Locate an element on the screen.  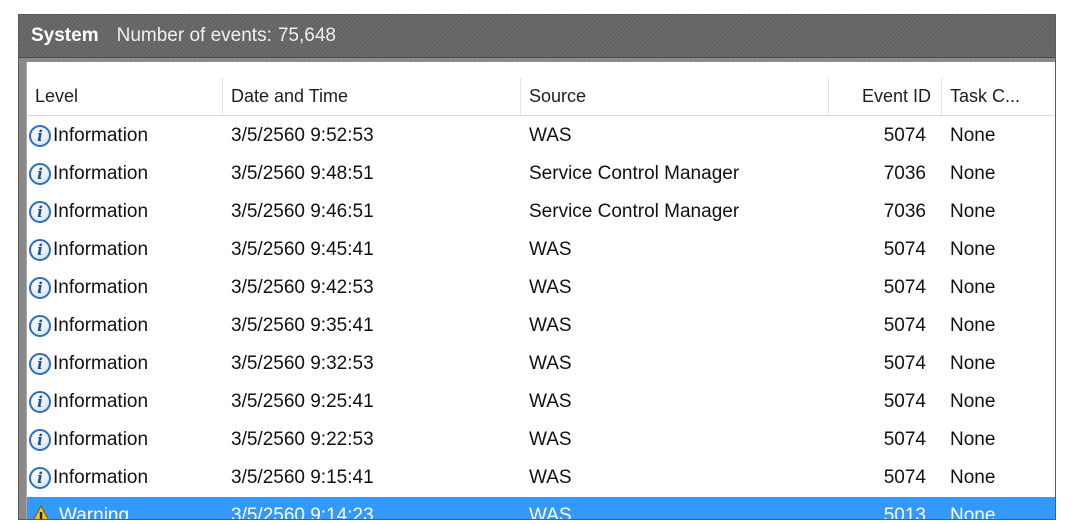
date-time-cell: 3/5/2560 9:45:41 is located at coordinates (302, 249).